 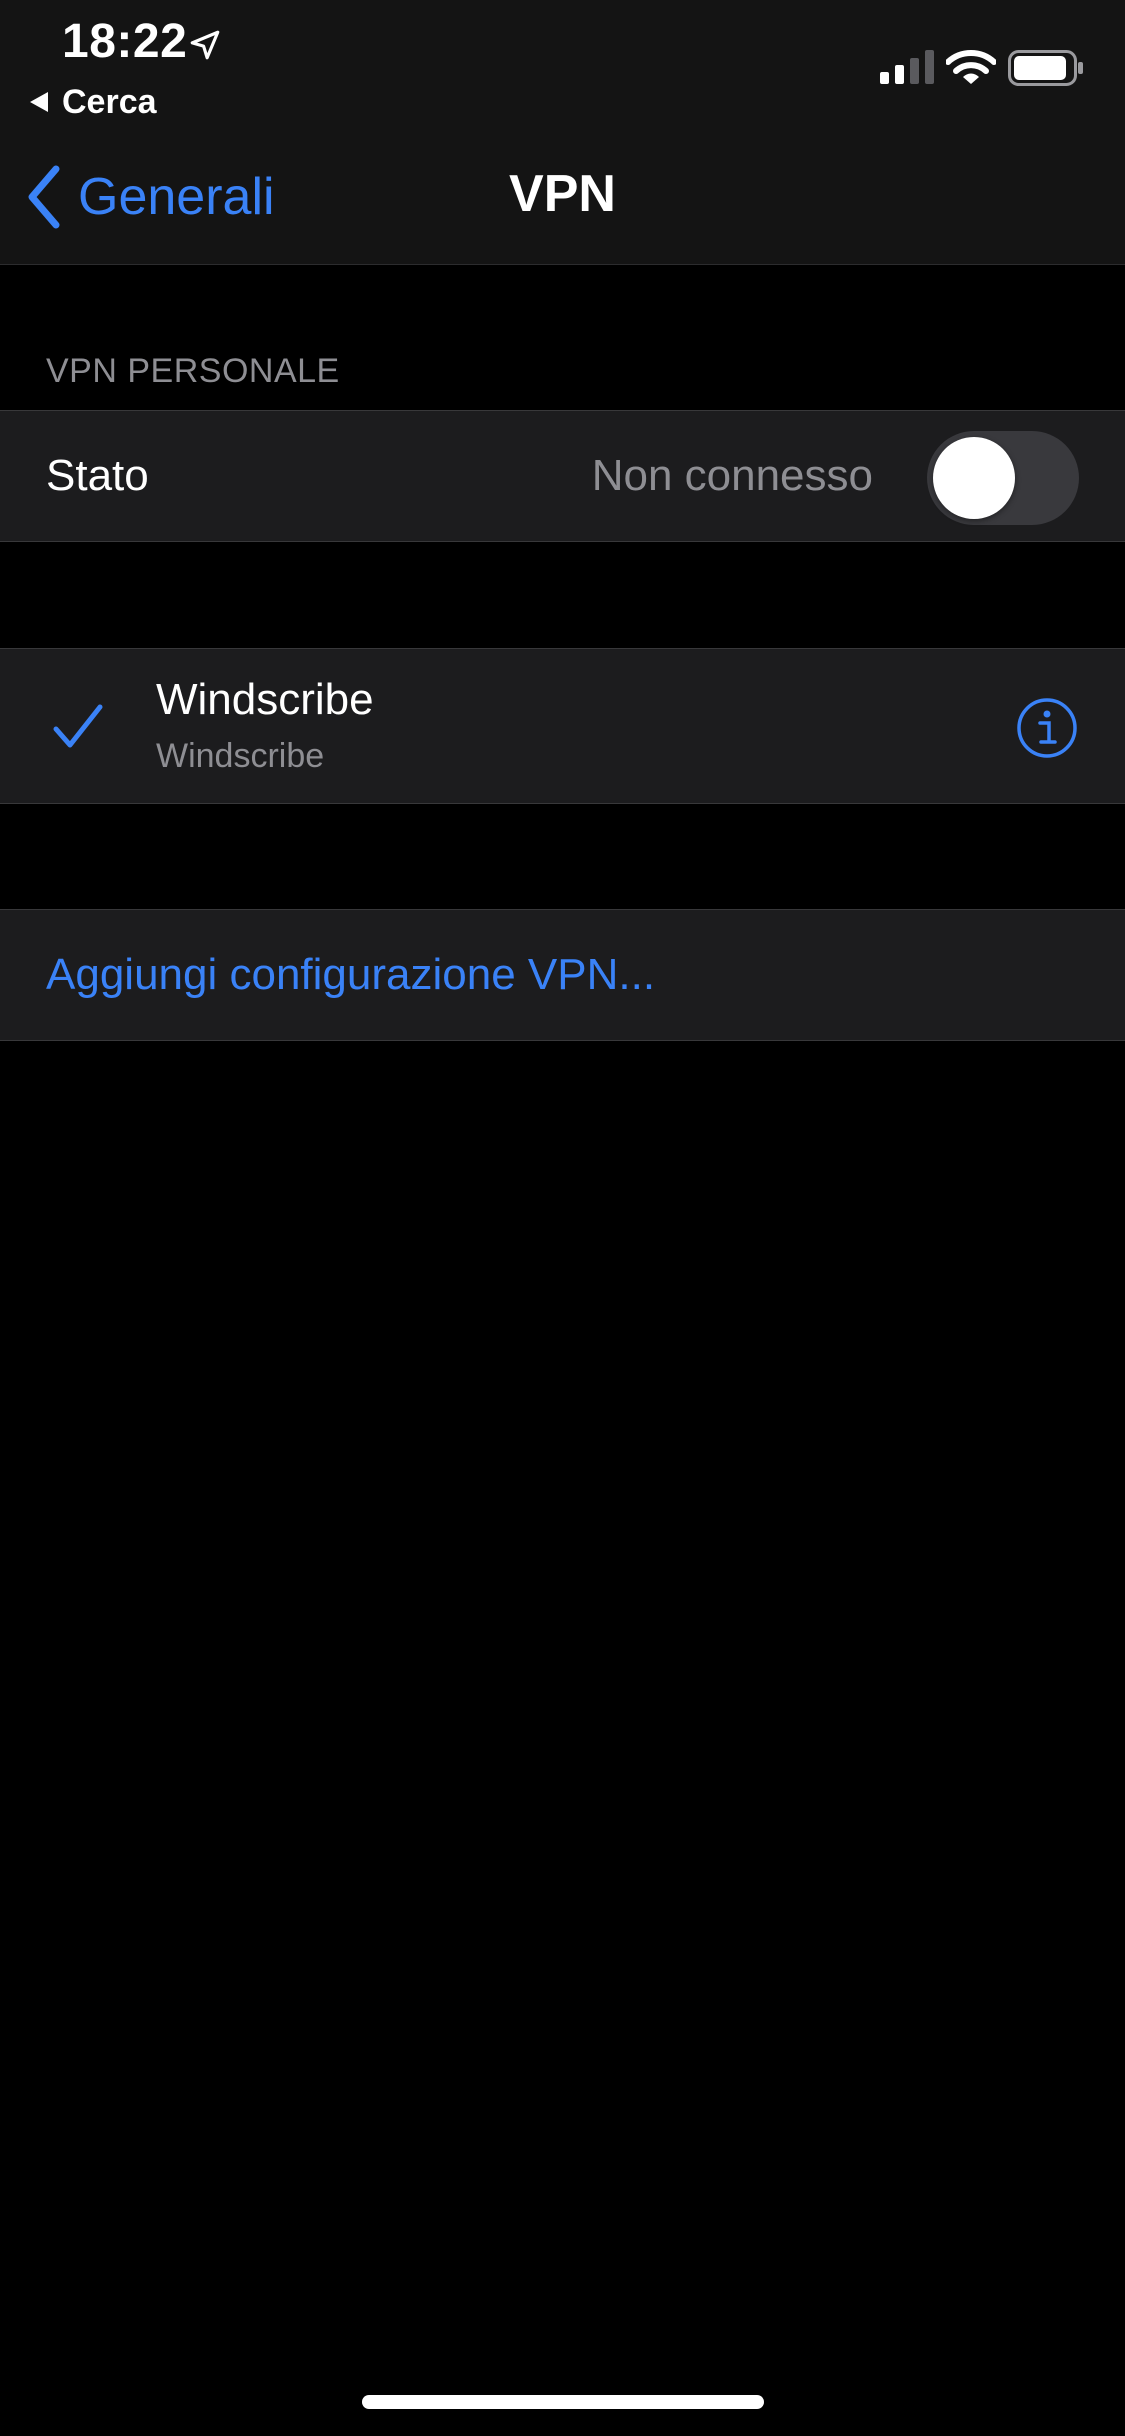 What do you see at coordinates (240, 756) in the screenshot?
I see `vpn-config-subtitle: Windscribe` at bounding box center [240, 756].